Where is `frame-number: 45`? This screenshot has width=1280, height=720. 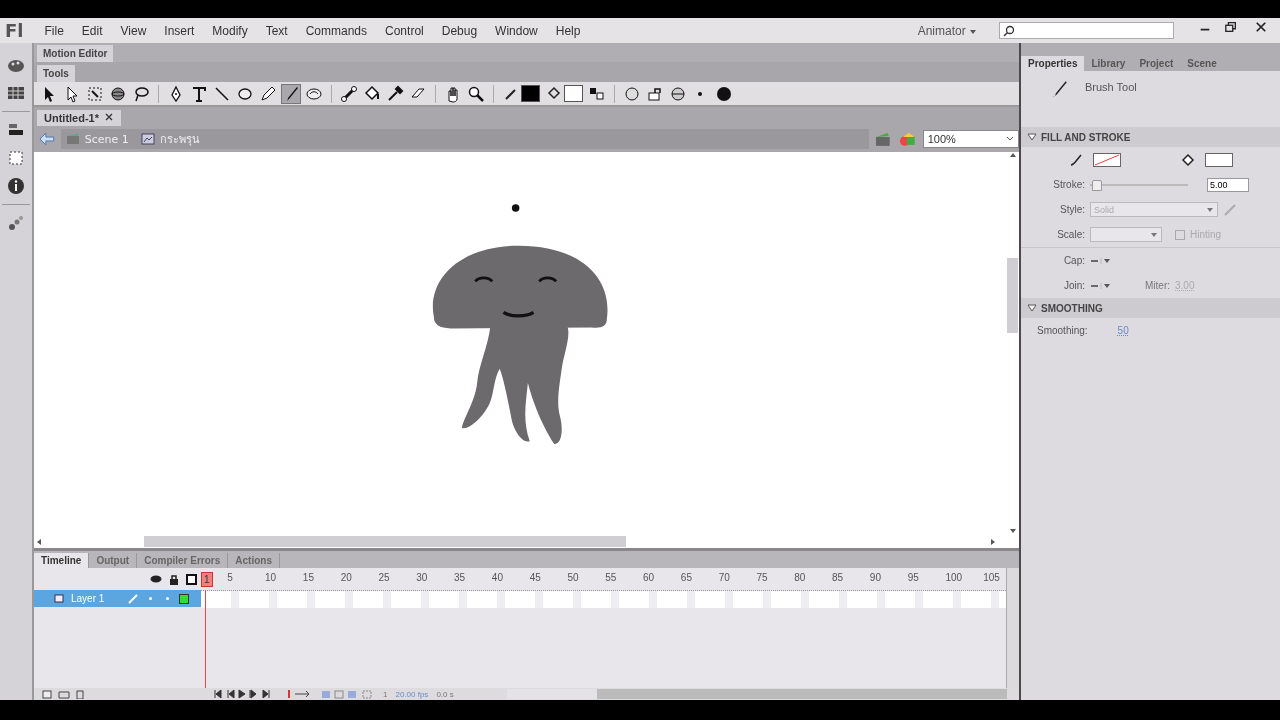
frame-number: 45 is located at coordinates (535, 577).